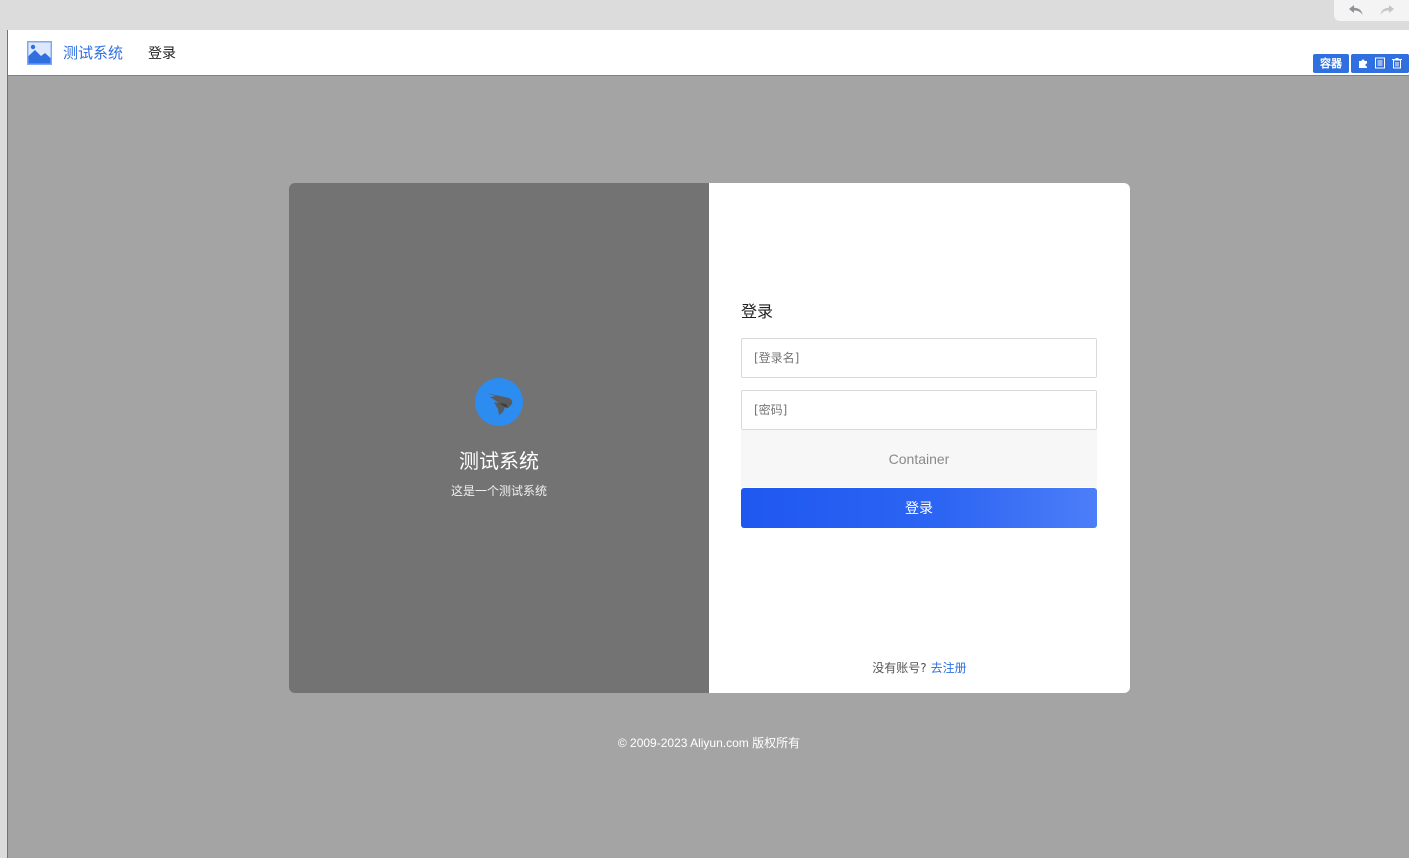  I want to click on app-header: 测试系统 登录, so click(708, 53).